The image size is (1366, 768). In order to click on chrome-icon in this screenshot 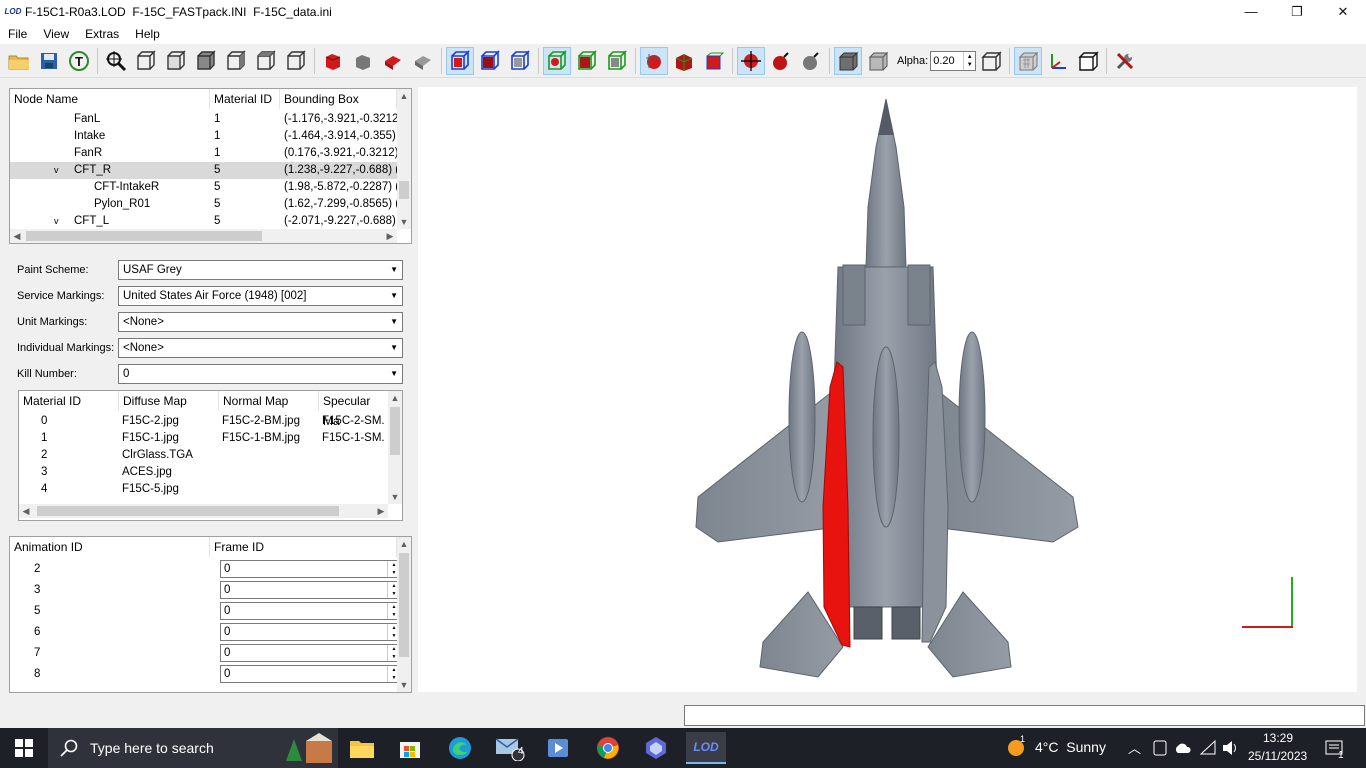, I will do `click(608, 748)`.